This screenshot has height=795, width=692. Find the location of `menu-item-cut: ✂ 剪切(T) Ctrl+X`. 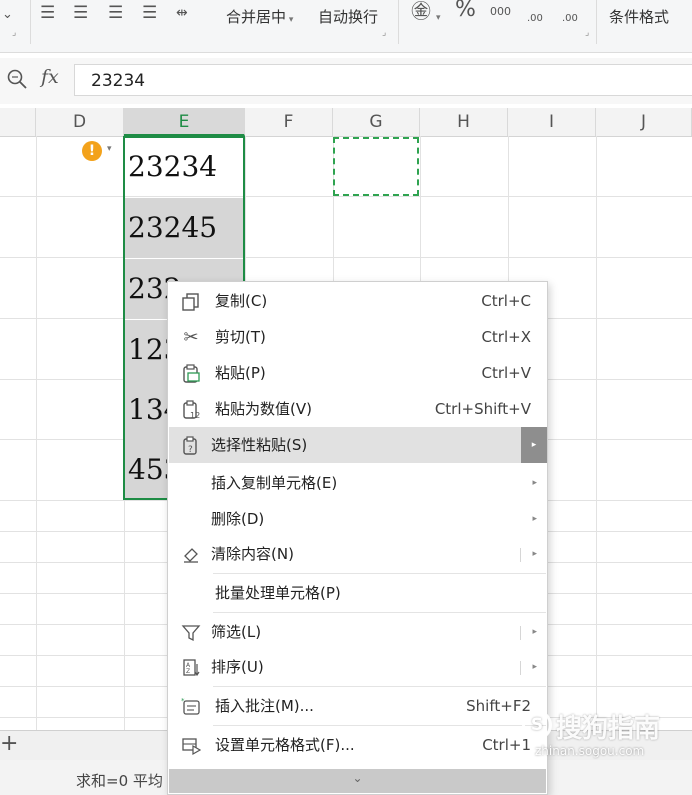

menu-item-cut: ✂ 剪切(T) Ctrl+X is located at coordinates (358, 337).